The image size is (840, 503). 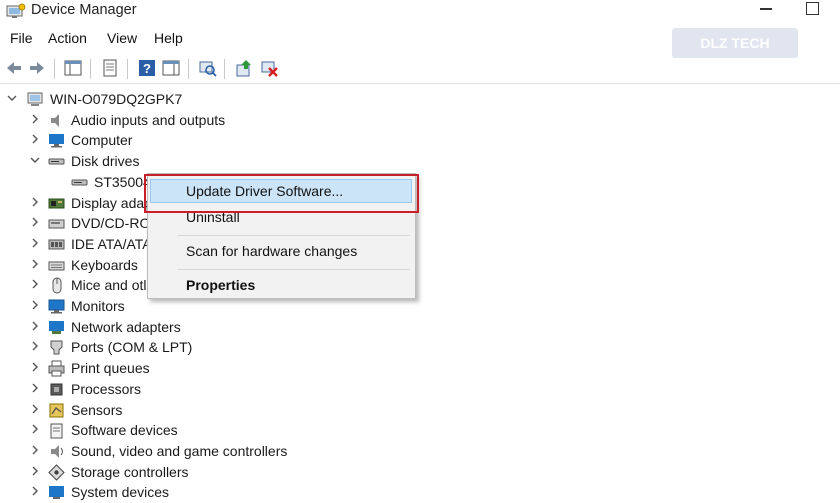 I want to click on properties-sheet-icon, so click(x=110, y=68).